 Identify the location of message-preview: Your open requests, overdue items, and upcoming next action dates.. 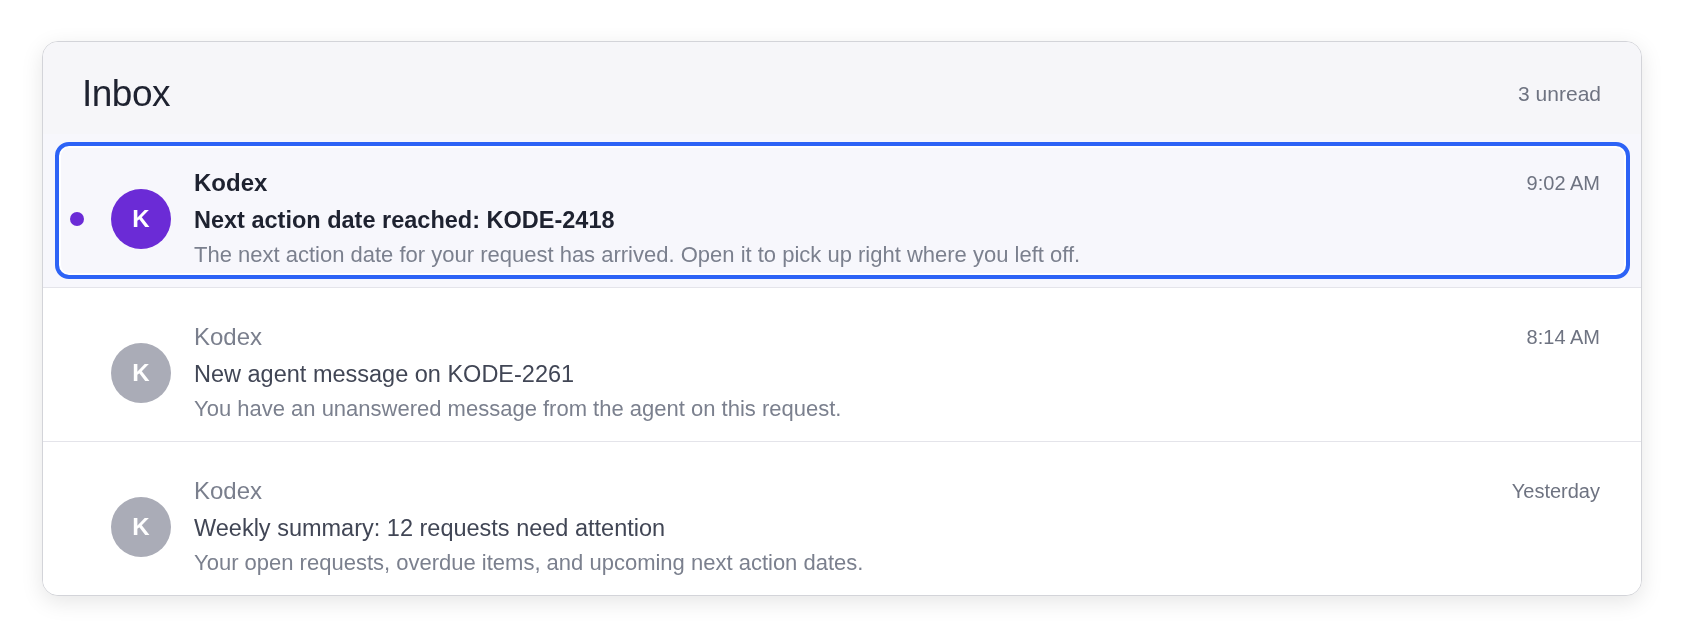
(529, 563).